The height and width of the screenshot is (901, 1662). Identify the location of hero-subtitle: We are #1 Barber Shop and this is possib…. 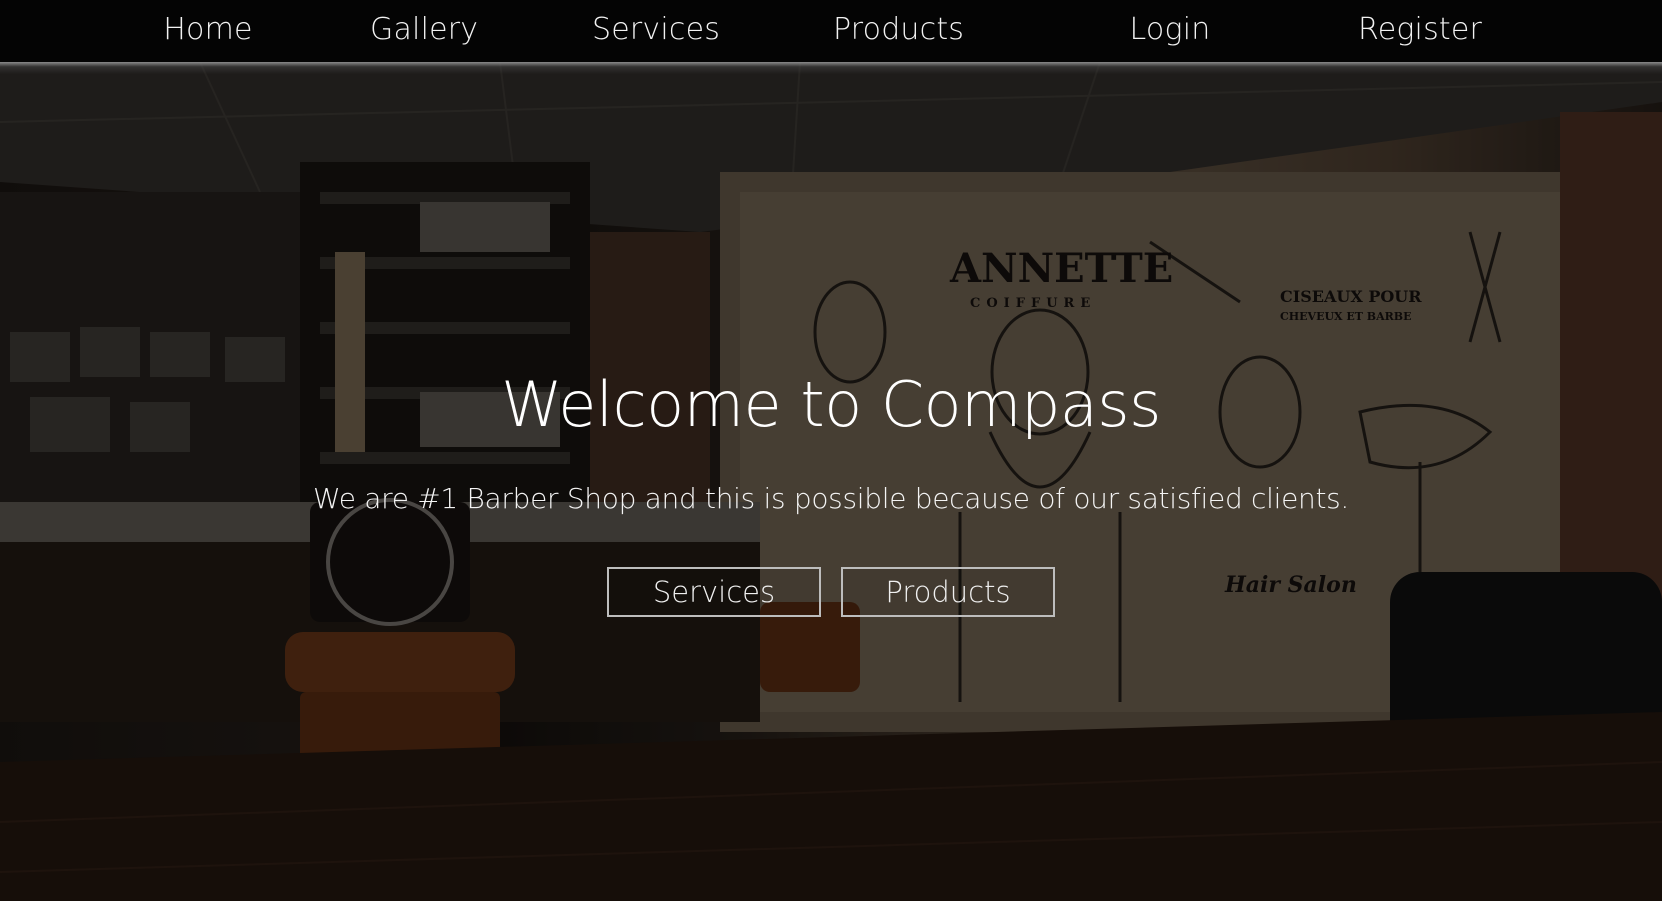
(831, 498).